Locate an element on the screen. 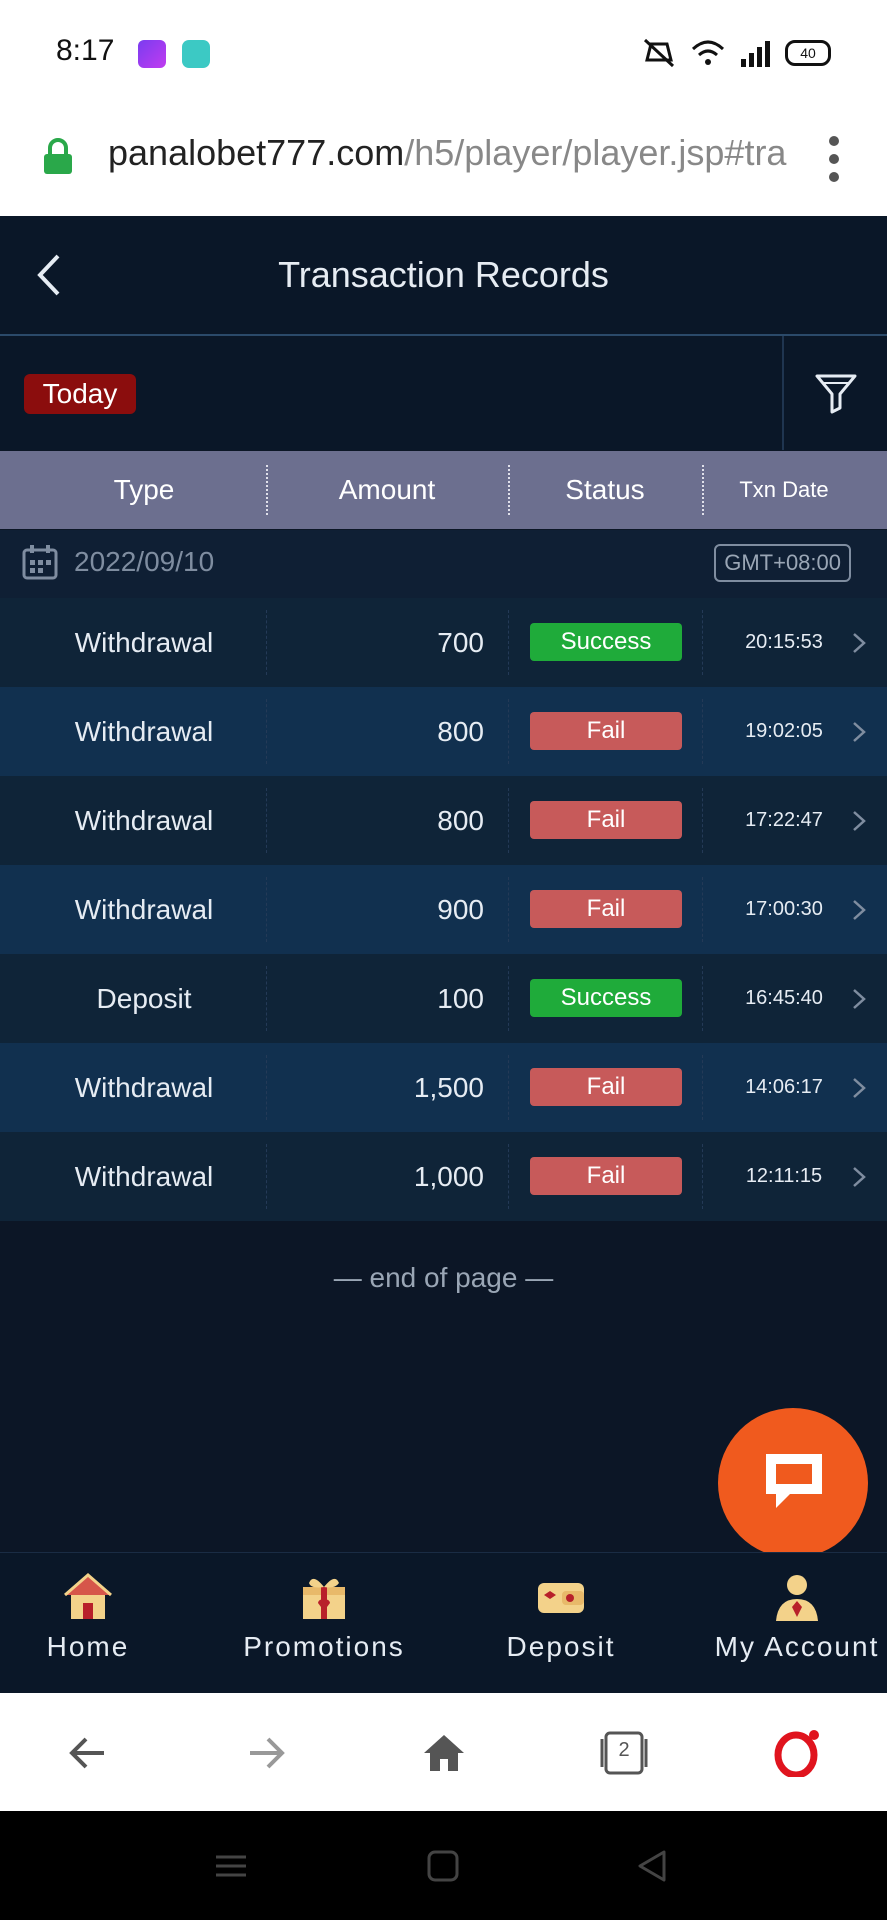  row-time: 20:15:53 is located at coordinates (784, 642).